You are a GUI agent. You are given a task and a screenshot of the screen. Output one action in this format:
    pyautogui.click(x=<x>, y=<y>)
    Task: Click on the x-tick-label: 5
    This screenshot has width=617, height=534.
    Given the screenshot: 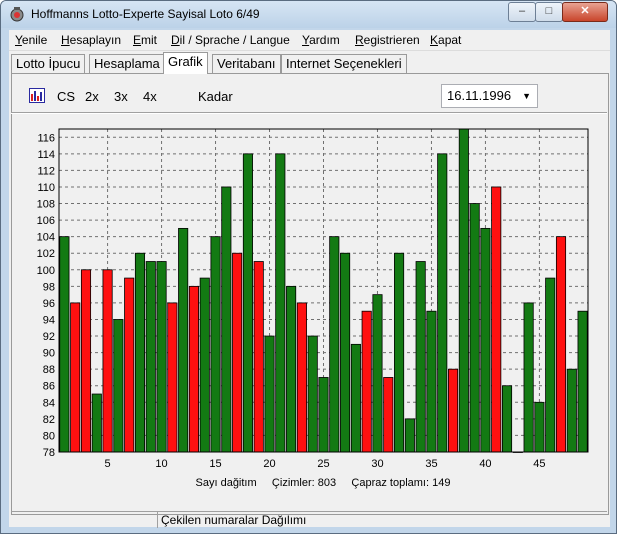 What is the action you would take?
    pyautogui.click(x=108, y=464)
    